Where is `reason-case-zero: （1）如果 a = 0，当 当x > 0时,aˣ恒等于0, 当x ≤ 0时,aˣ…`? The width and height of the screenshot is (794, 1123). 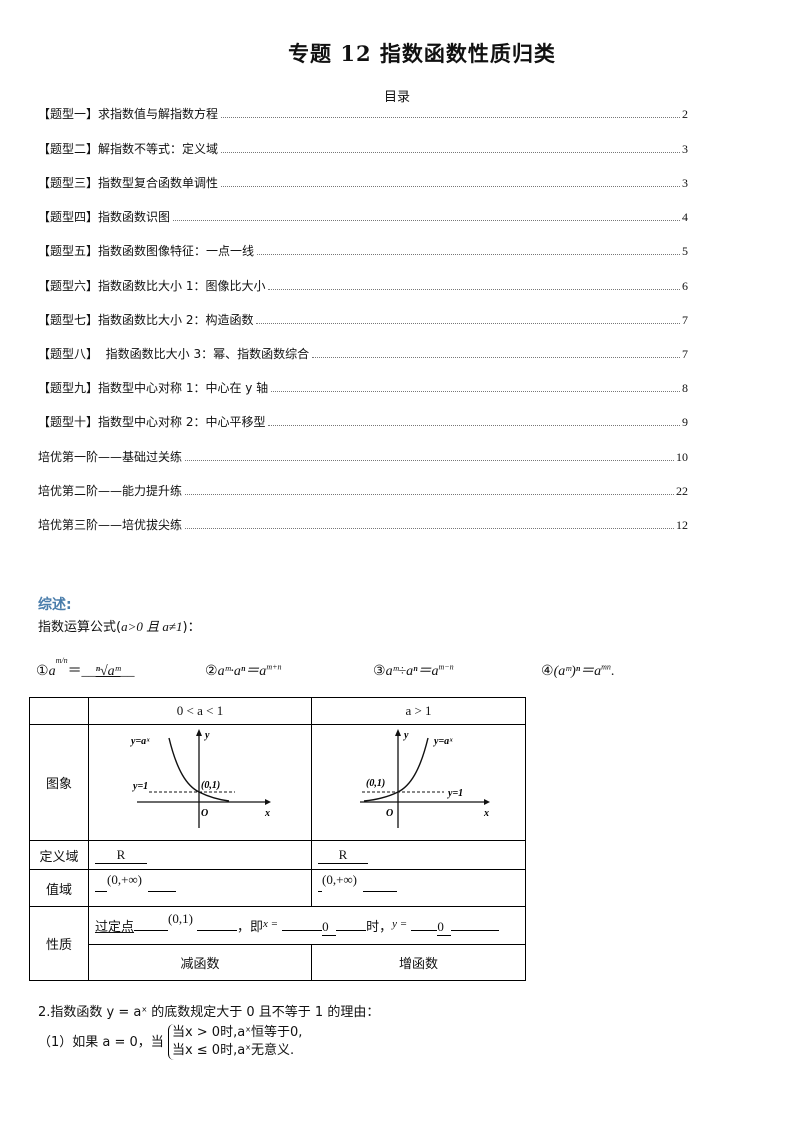
reason-case-zero: （1）如果 a = 0，当 当x > 0时,aˣ恒等于0, 当x ≤ 0时,aˣ… is located at coordinates (170, 1042).